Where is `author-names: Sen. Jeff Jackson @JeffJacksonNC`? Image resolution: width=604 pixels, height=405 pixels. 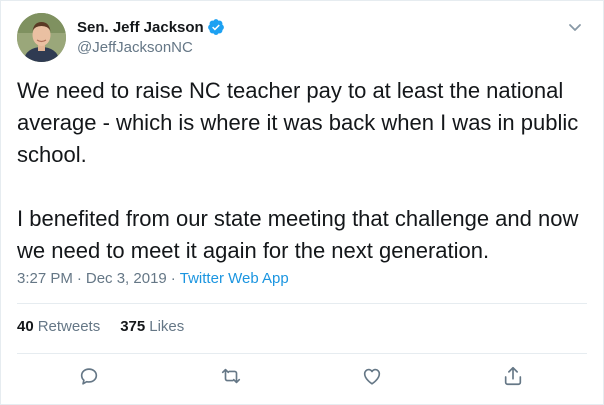
author-names: Sen. Jeff Jackson @JeffJacksonNC is located at coordinates (151, 36).